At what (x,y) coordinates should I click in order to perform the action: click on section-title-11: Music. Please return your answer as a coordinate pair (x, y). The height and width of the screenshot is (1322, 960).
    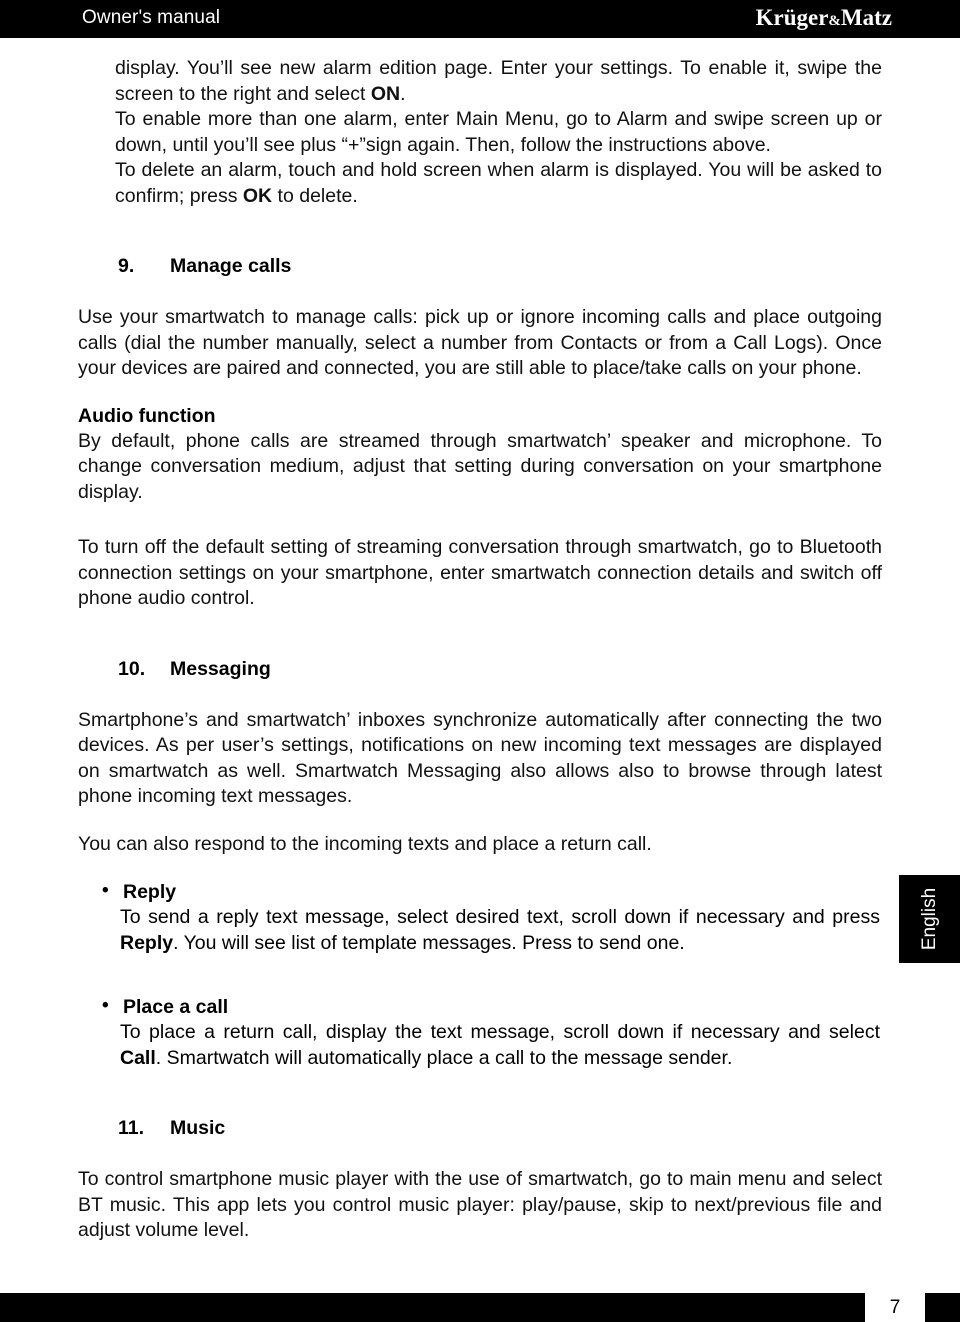
    Looking at the image, I should click on (198, 1128).